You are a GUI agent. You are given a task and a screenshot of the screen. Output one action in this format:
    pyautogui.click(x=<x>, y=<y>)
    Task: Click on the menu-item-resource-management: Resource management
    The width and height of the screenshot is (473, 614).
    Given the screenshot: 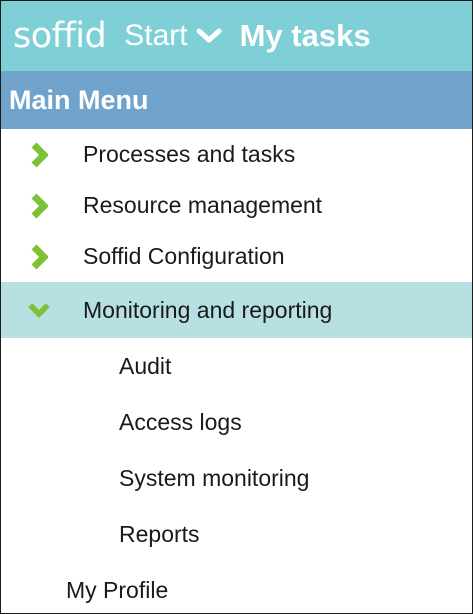 What is the action you would take?
    pyautogui.click(x=236, y=205)
    